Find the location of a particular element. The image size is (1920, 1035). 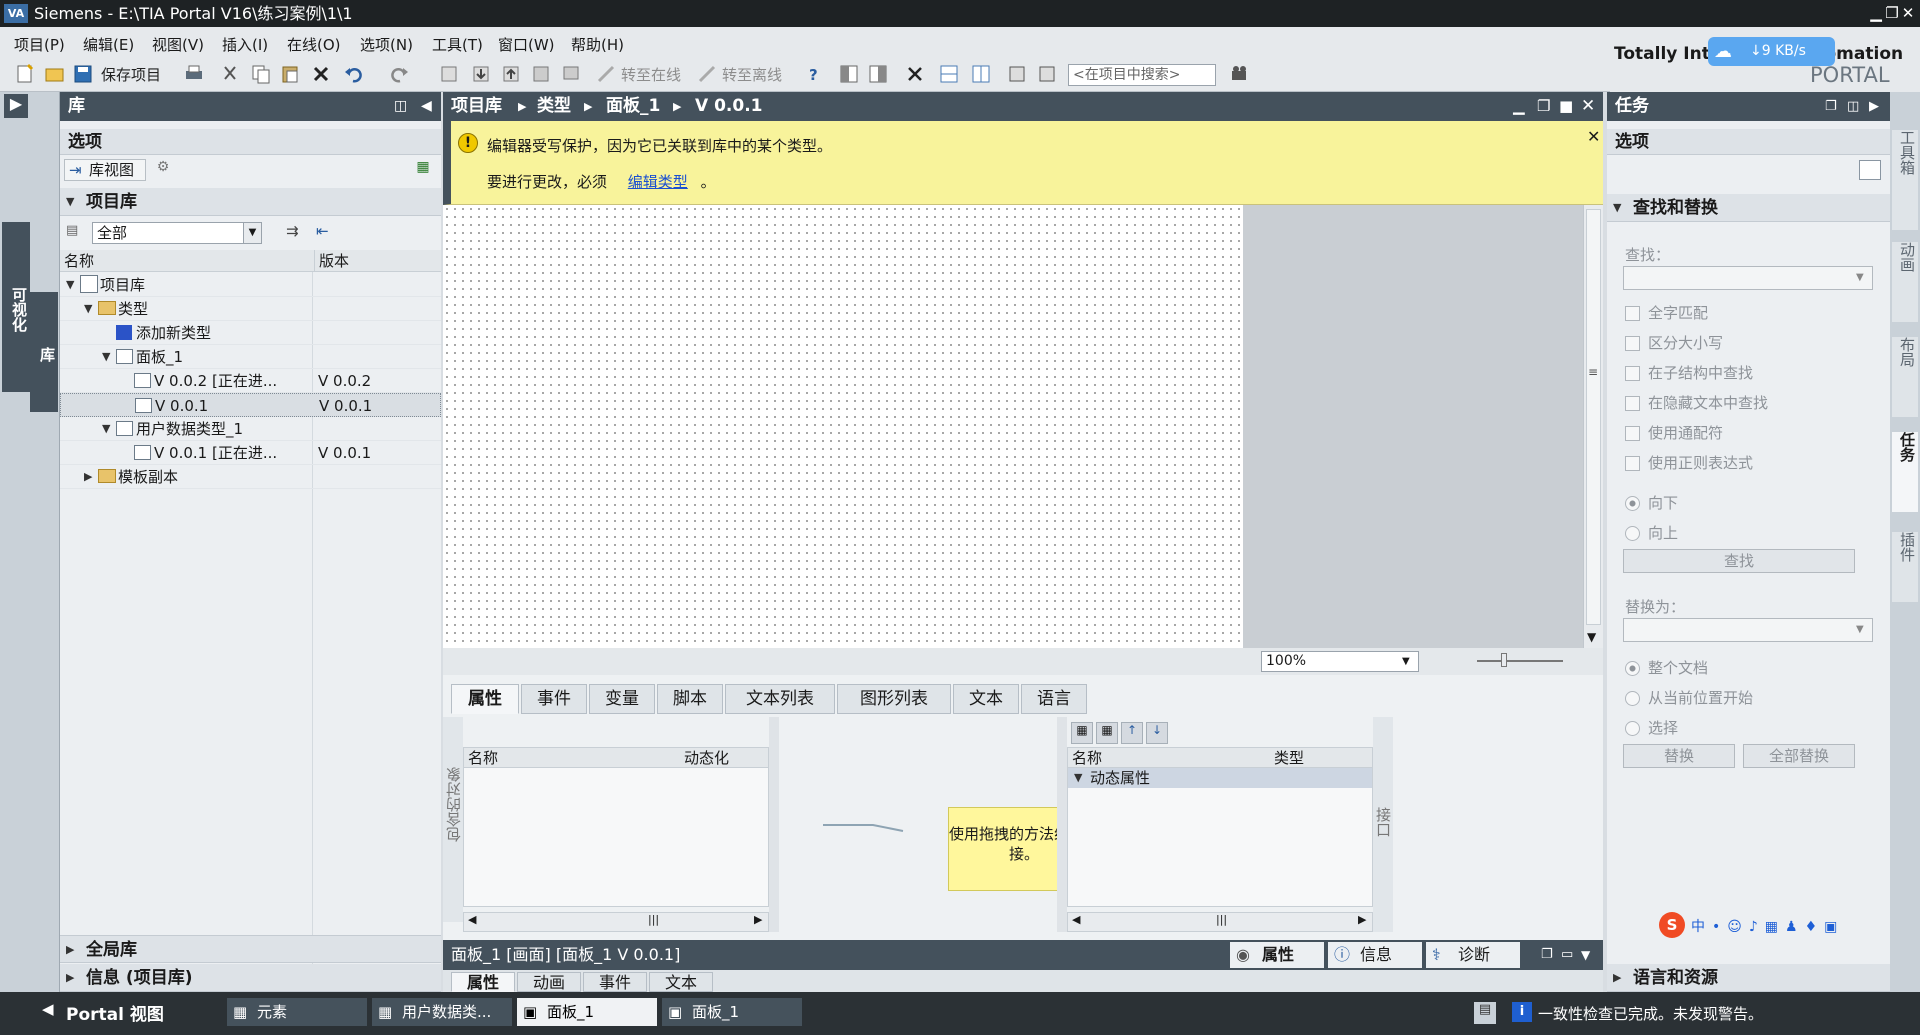

close-editor-icon is located at coordinates (915, 74).